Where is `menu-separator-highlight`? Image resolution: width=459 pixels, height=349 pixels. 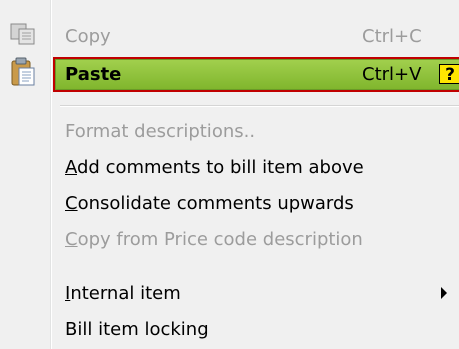 menu-separator-highlight is located at coordinates (259, 106).